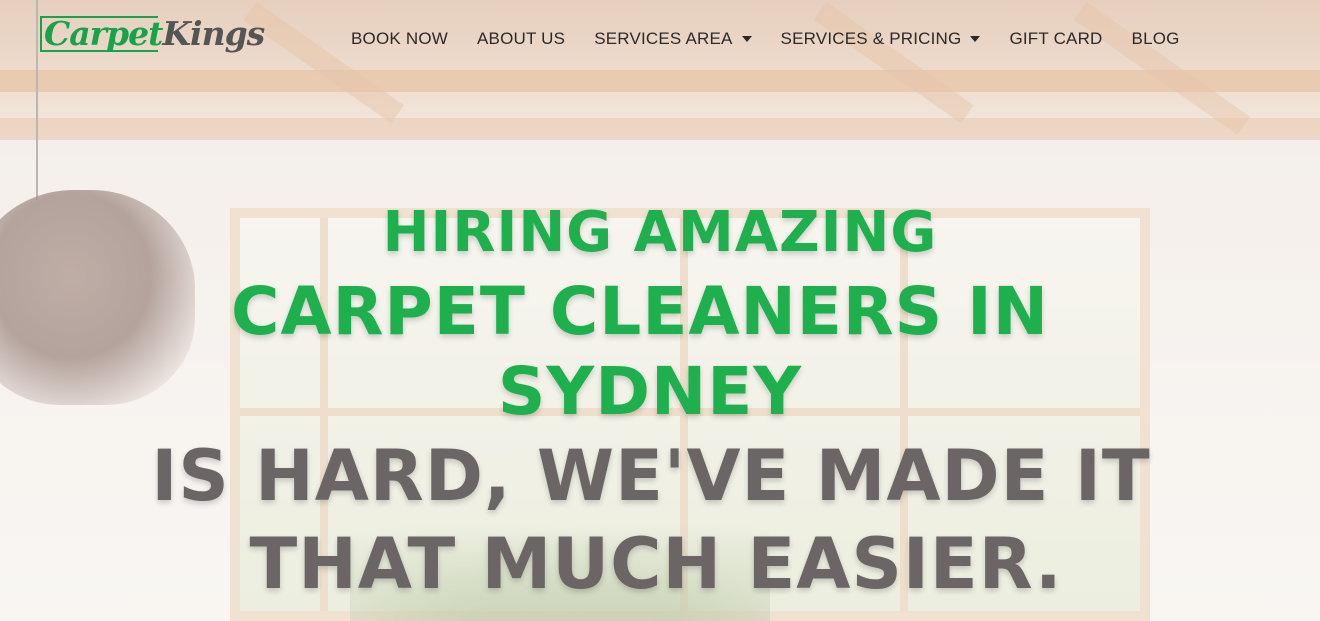  I want to click on logo-text-carpet: Carpet, so click(103, 33).